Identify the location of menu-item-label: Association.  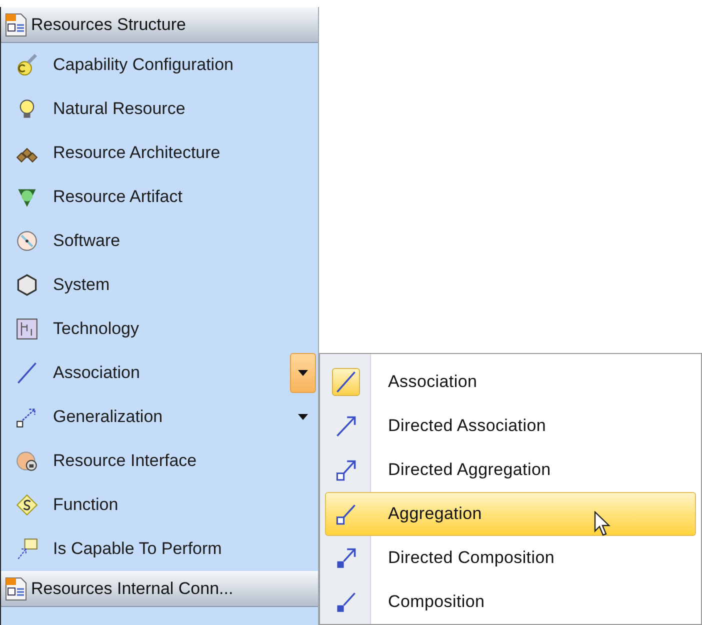
(433, 382).